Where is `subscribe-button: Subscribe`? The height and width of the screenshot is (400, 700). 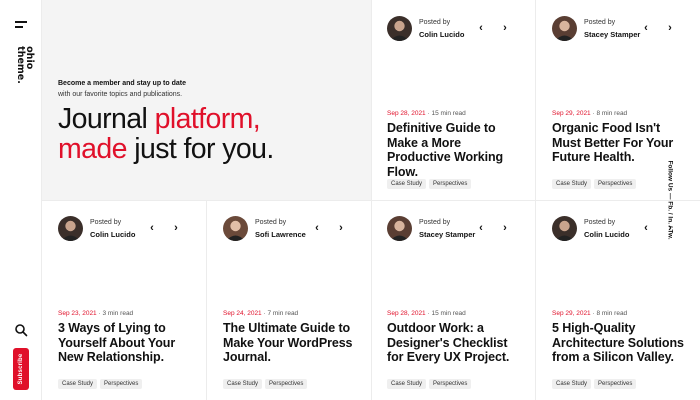 subscribe-button: Subscribe is located at coordinates (21, 369).